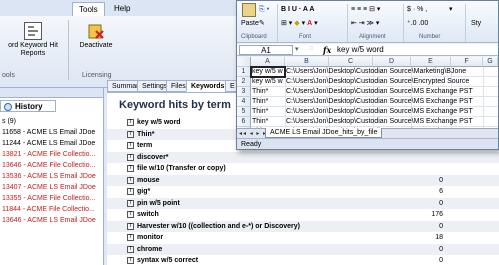 Image resolution: width=499 pixels, height=265 pixels. I want to click on history-item: 11658 - ACME LS Email JDoe, so click(52, 132).